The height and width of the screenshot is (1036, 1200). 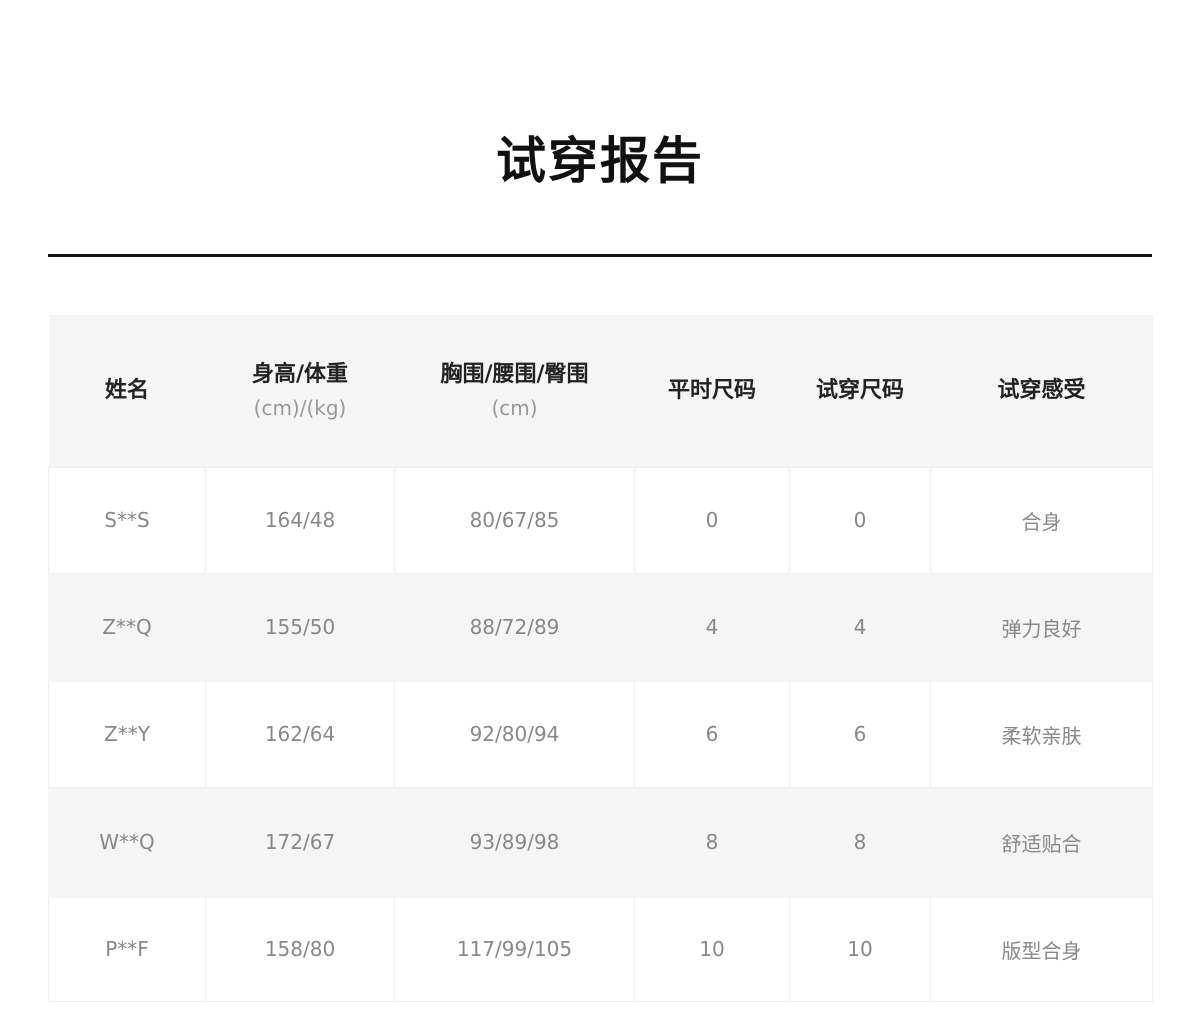 What do you see at coordinates (300, 734) in the screenshot?
I see `cell-height-weight: 162/64` at bounding box center [300, 734].